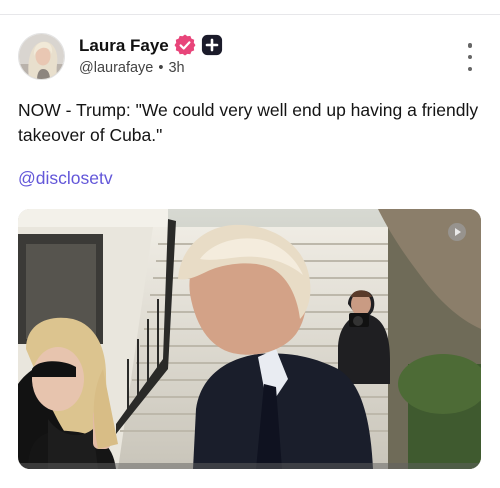 The height and width of the screenshot is (488, 500). Describe the element at coordinates (65, 178) in the screenshot. I see `mention-link: @disclosetv` at that location.